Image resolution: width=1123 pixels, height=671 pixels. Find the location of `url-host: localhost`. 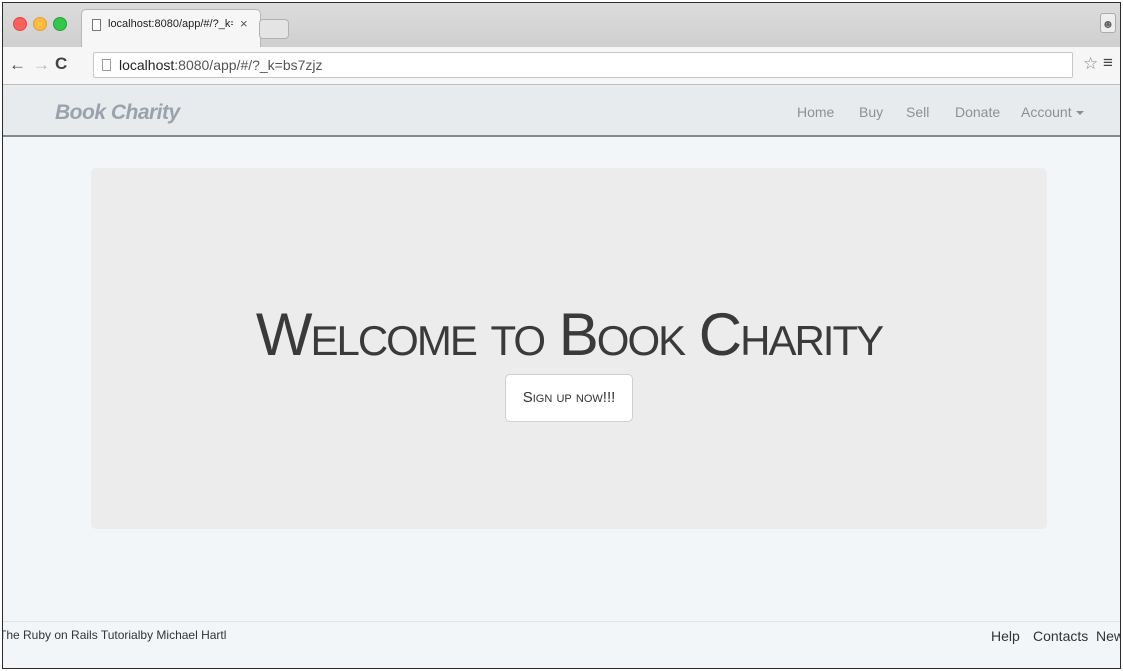

url-host: localhost is located at coordinates (147, 65).